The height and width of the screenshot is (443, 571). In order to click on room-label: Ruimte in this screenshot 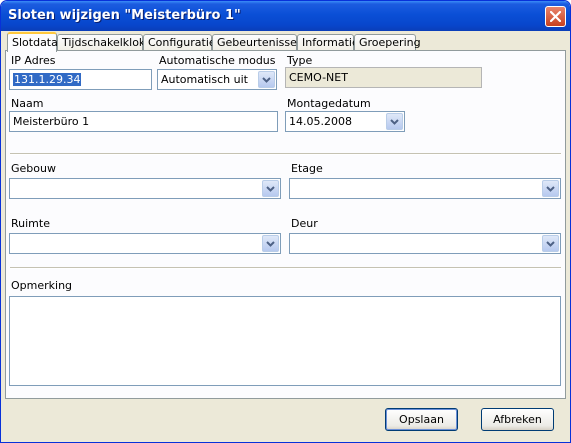, I will do `click(30, 223)`.